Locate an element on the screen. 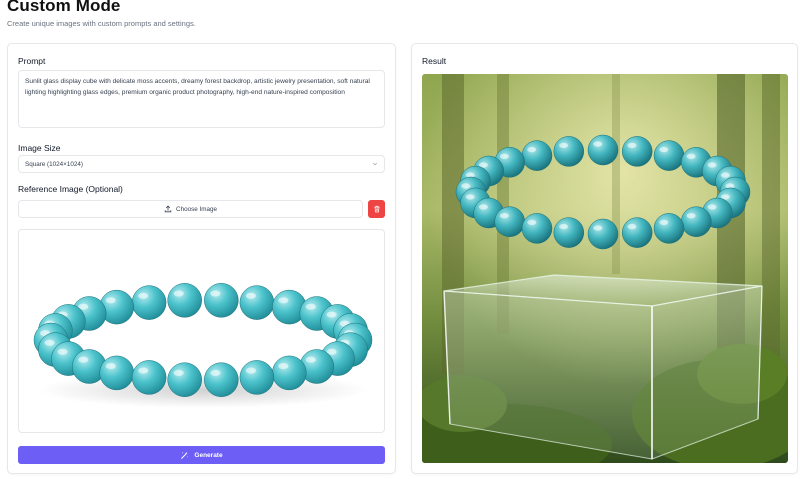  image-size-select: Square (1024×1024) is located at coordinates (201, 164).